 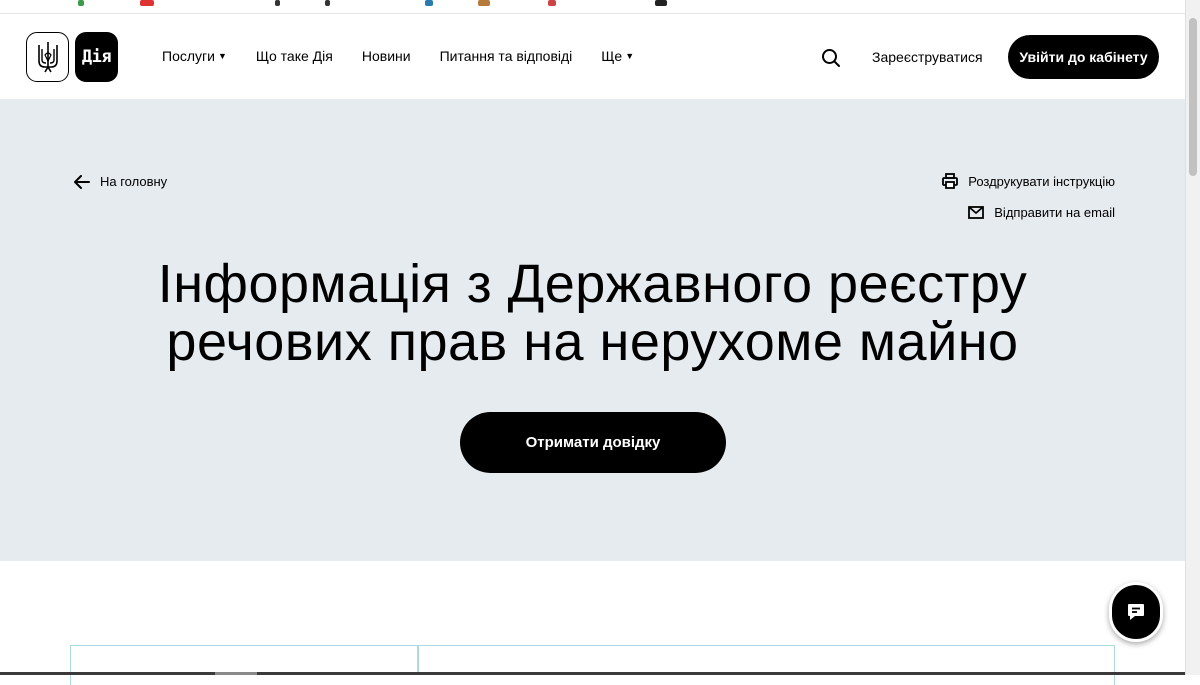 I want to click on page-title-line2: речових прав на нерухоме майно, so click(x=592, y=342).